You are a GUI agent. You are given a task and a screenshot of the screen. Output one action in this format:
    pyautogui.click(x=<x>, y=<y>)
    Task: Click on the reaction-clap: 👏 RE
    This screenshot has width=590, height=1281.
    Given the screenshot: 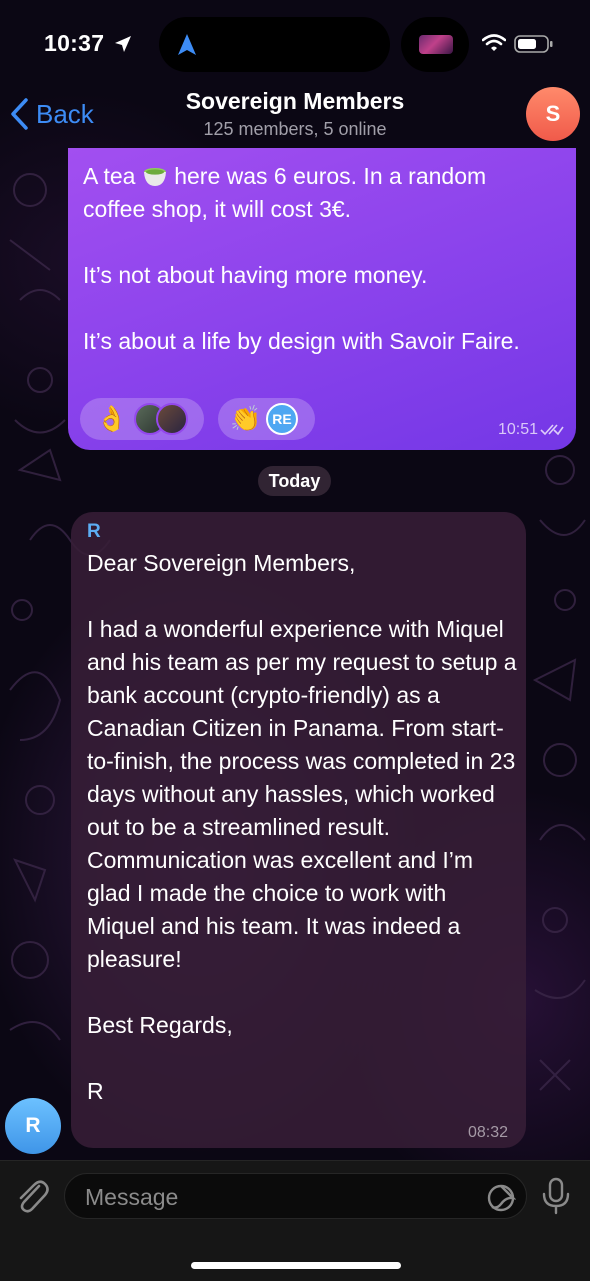 What is the action you would take?
    pyautogui.click(x=266, y=419)
    